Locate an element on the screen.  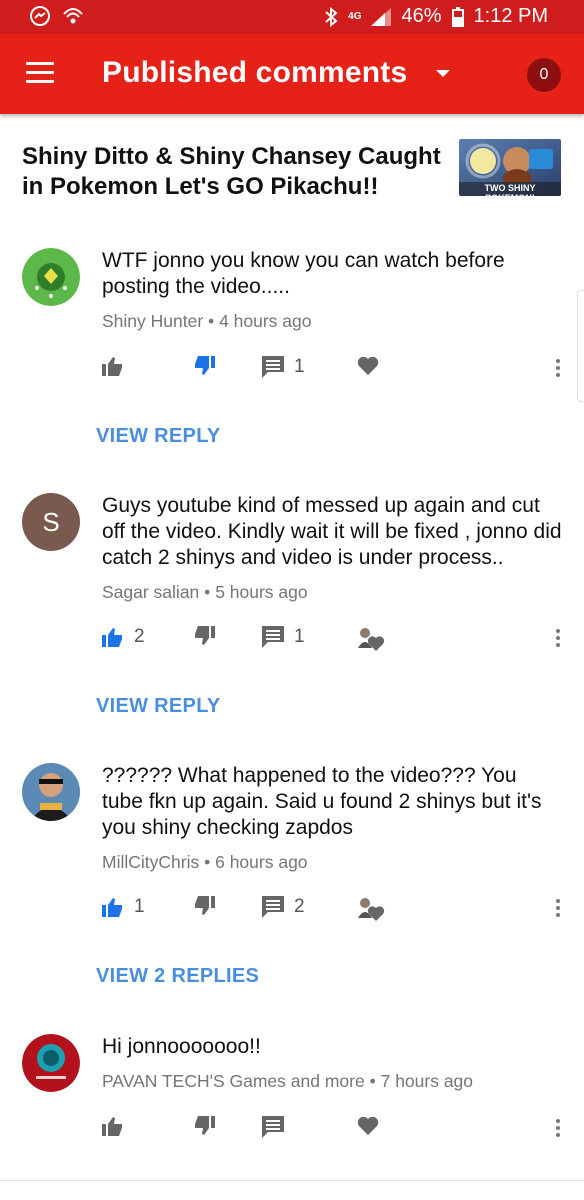
signal-icon is located at coordinates (381, 16).